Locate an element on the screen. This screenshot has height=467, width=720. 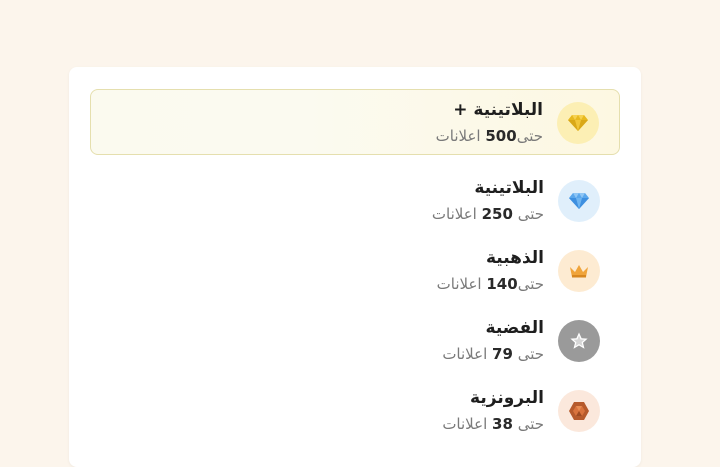
tier-name: البلاتينية + is located at coordinates (498, 110).